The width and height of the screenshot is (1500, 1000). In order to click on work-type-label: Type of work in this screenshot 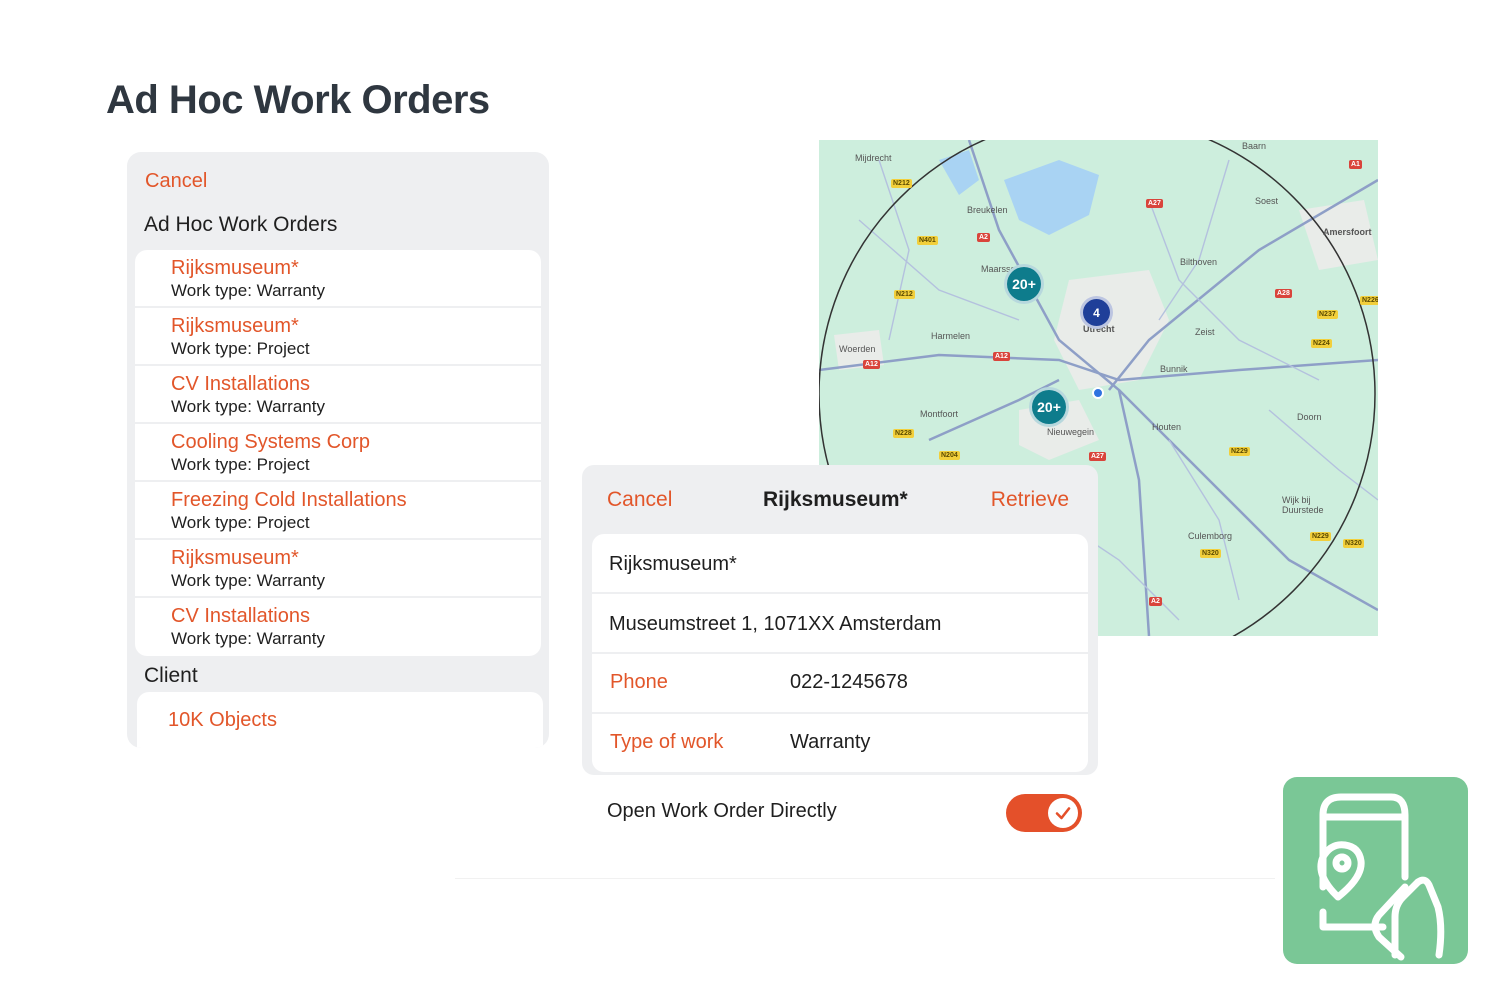, I will do `click(667, 742)`.